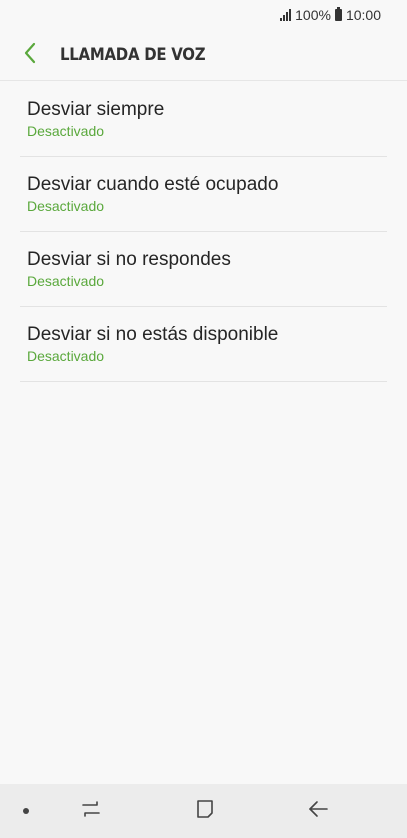 The height and width of the screenshot is (838, 407). I want to click on list-item-title: Desviar si no respondes, so click(129, 259).